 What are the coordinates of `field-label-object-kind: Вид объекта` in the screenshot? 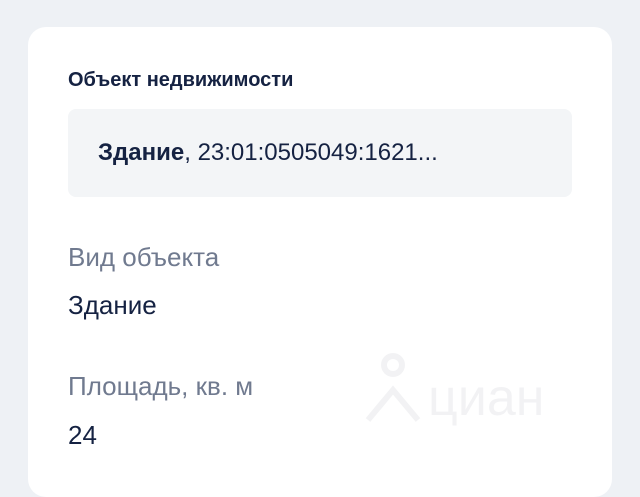 It's located at (144, 257).